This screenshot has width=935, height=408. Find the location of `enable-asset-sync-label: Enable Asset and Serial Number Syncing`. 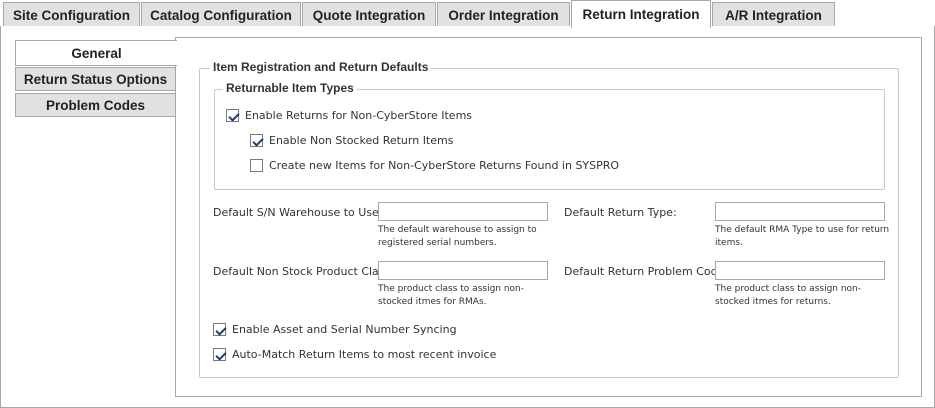

enable-asset-sync-label: Enable Asset and Serial Number Syncing is located at coordinates (344, 329).